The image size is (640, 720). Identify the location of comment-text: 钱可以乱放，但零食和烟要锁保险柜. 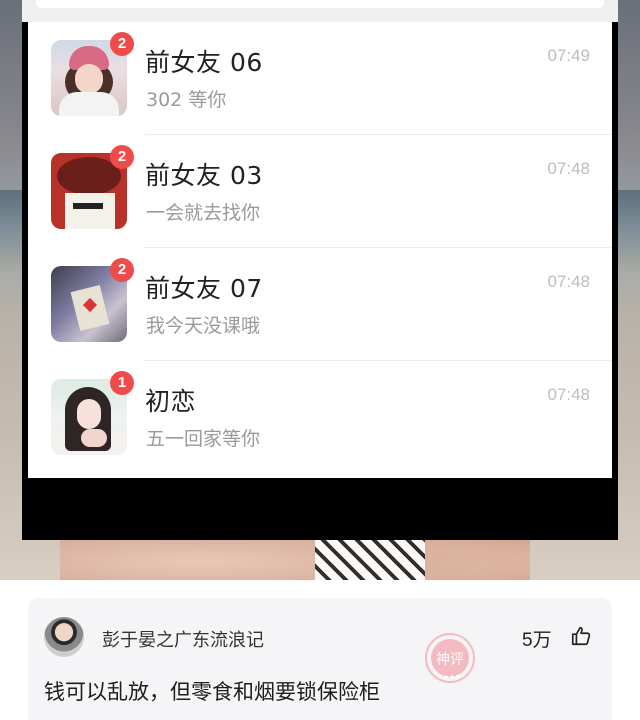
(212, 692).